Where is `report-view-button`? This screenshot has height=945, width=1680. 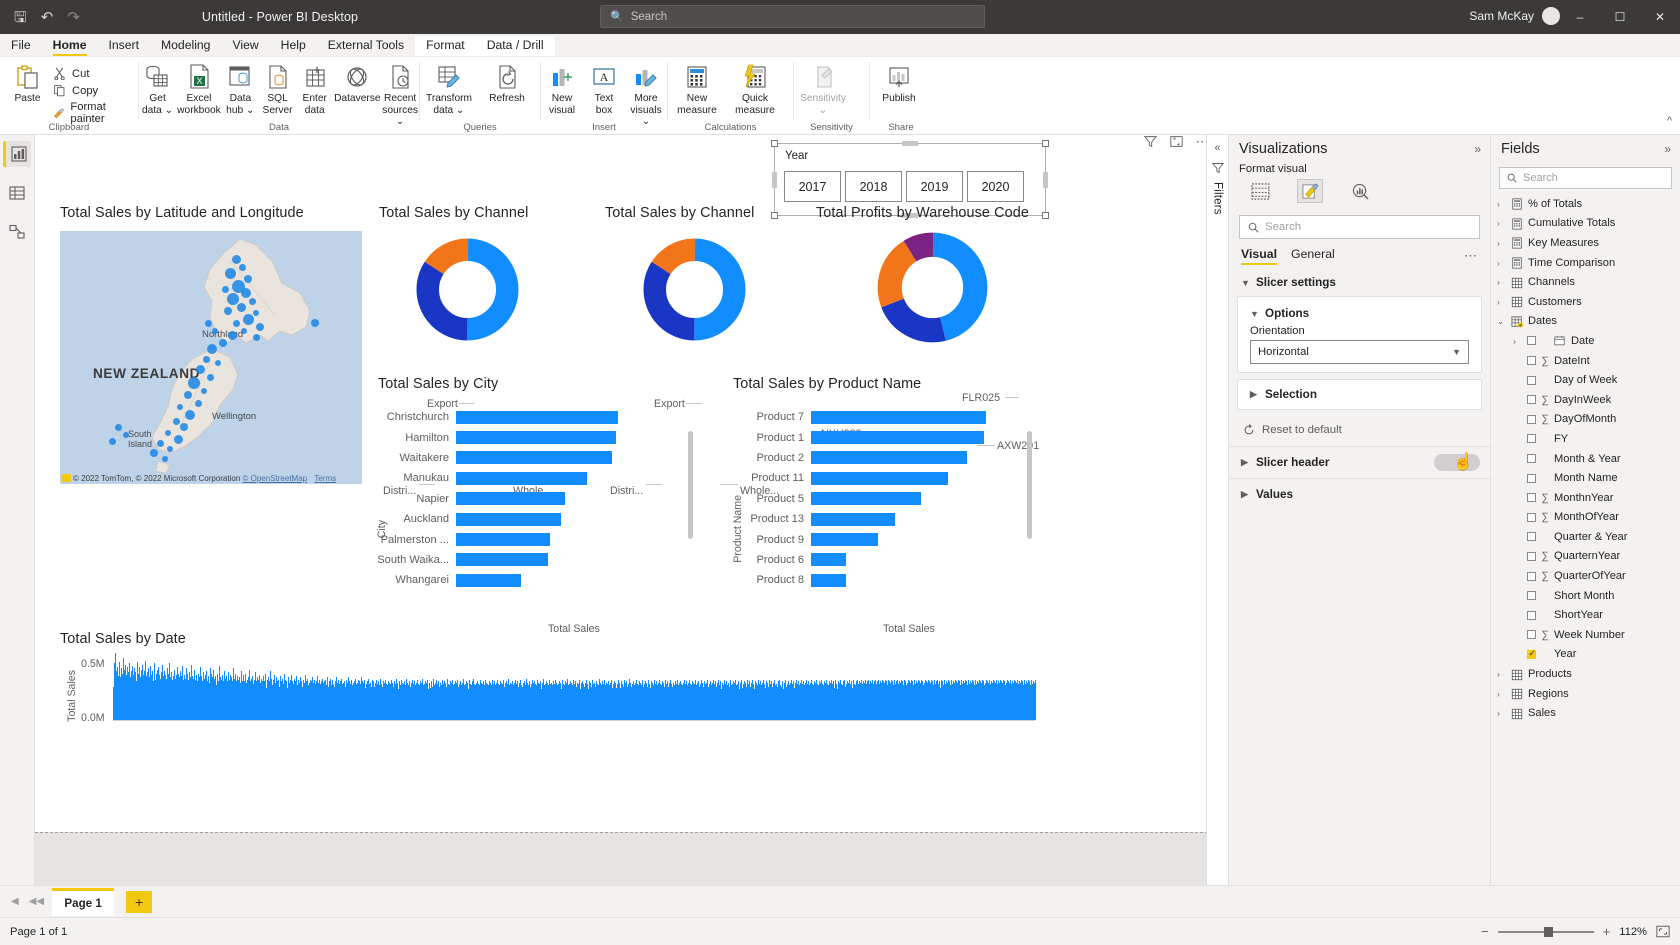
report-view-button is located at coordinates (17, 154).